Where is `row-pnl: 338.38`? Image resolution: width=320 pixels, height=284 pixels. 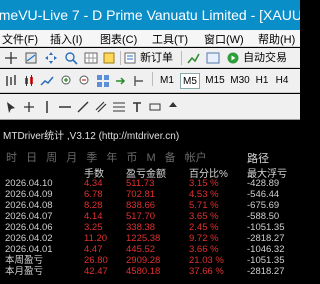 row-pnl: 338.38 is located at coordinates (141, 227).